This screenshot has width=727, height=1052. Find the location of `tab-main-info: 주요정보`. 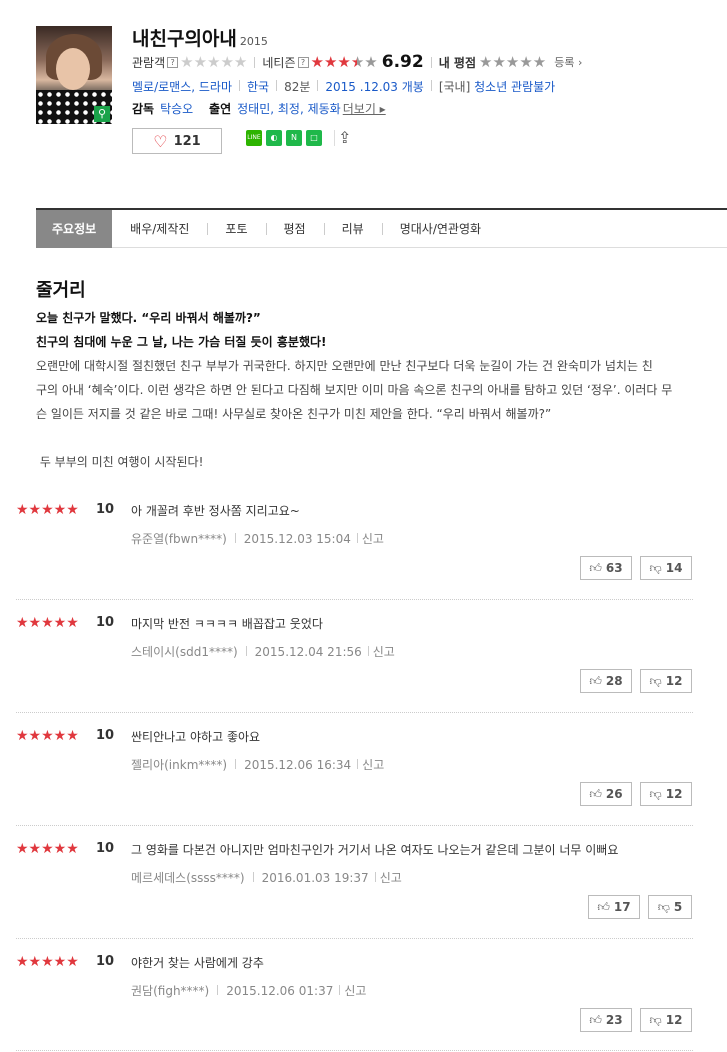

tab-main-info: 주요정보 is located at coordinates (74, 228).